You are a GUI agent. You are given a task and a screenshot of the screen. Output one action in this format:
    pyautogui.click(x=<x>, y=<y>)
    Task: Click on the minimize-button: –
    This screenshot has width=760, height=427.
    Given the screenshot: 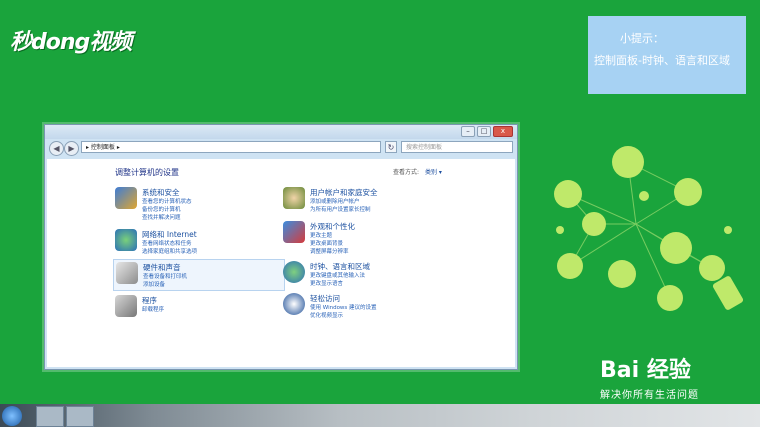 What is the action you would take?
    pyautogui.click(x=468, y=131)
    